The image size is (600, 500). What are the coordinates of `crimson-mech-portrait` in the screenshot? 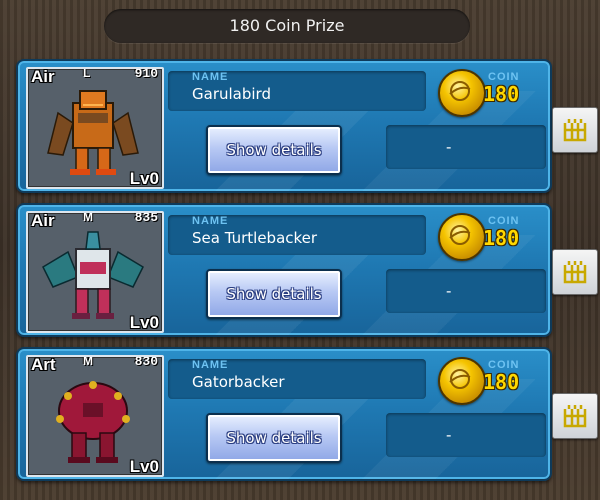 It's located at (93, 422).